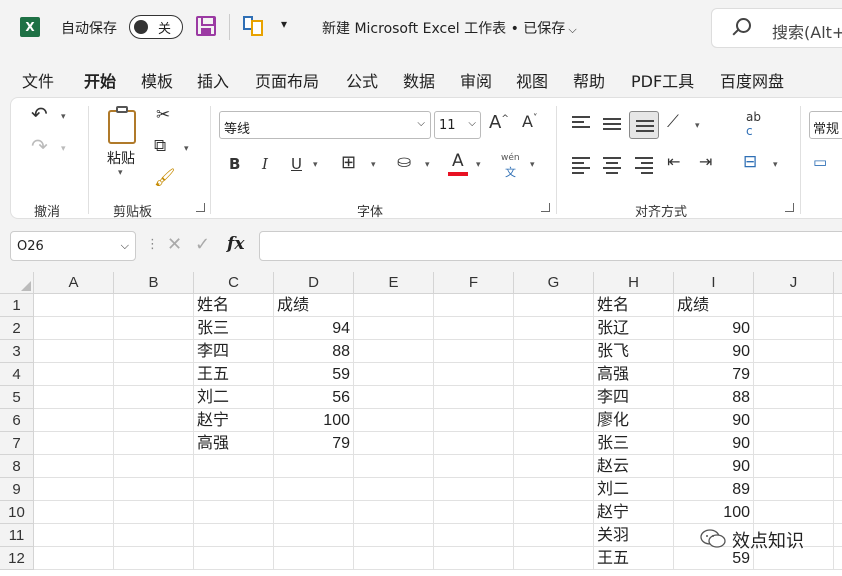  I want to click on row-header-9: 9, so click(17, 489).